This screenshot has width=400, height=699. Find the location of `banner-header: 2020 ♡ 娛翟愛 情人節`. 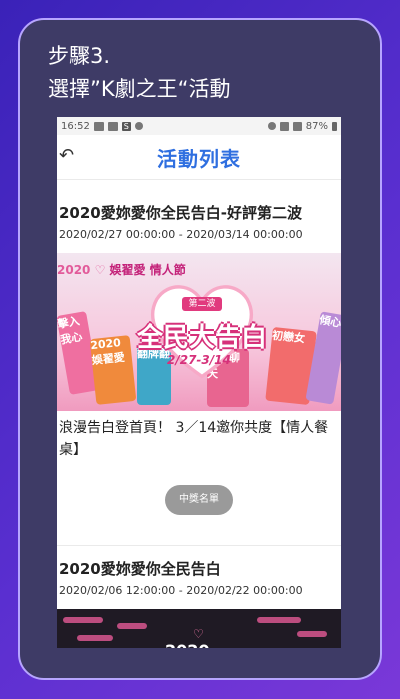

banner-header: 2020 ♡ 娛翟愛 情人節 is located at coordinates (121, 269).